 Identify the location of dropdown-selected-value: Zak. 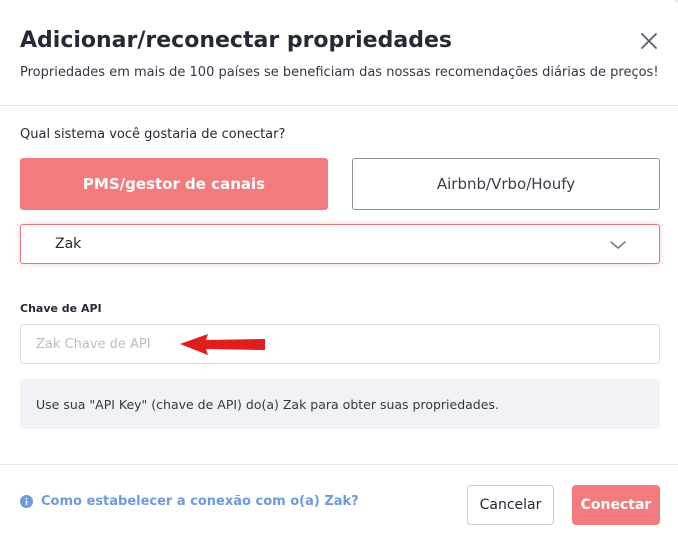
(68, 244).